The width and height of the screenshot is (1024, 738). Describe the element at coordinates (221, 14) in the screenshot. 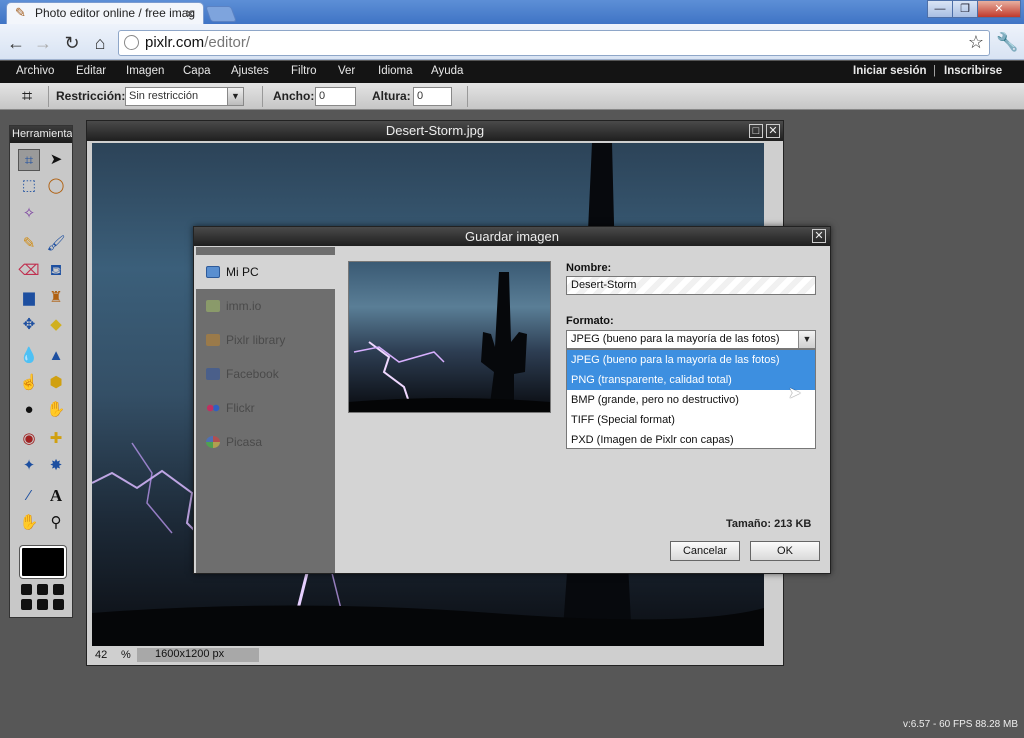

I see `new-tab-button` at that location.